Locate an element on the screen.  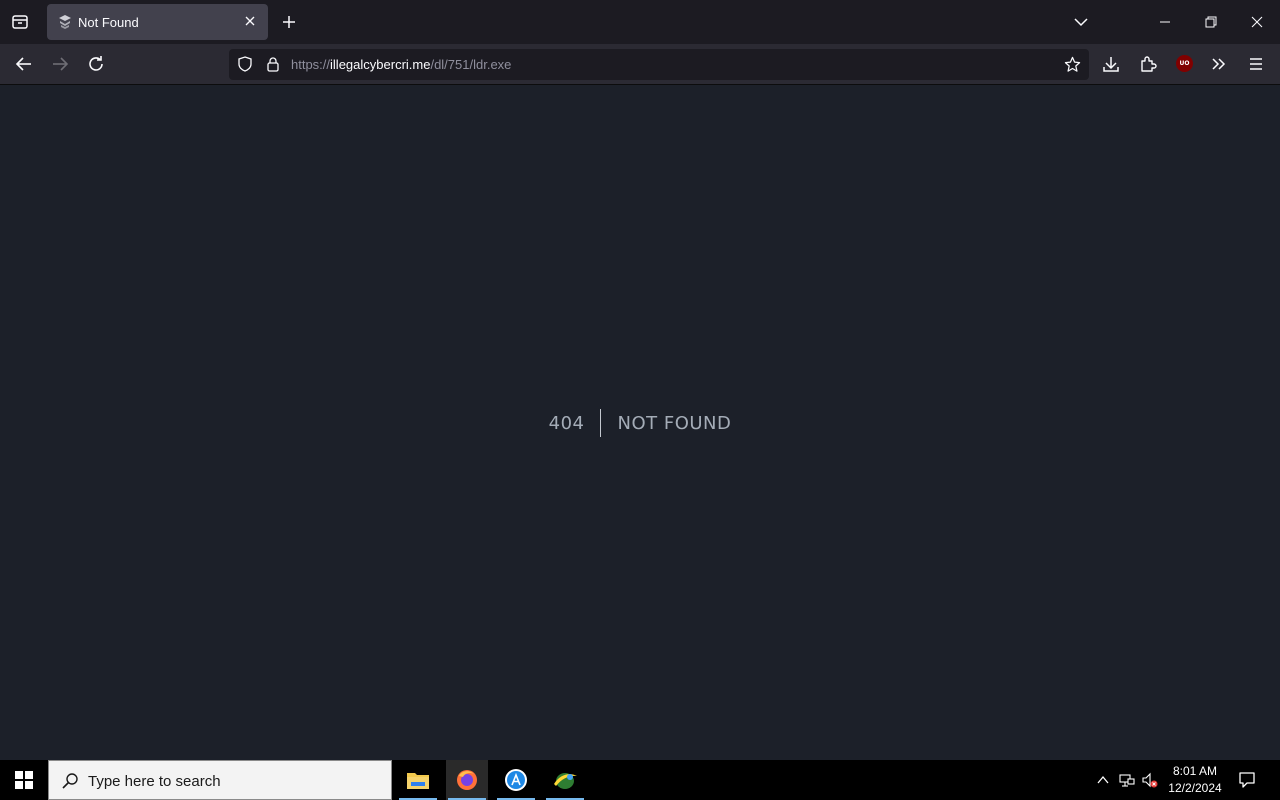
firefox-view-icon is located at coordinates (20, 22).